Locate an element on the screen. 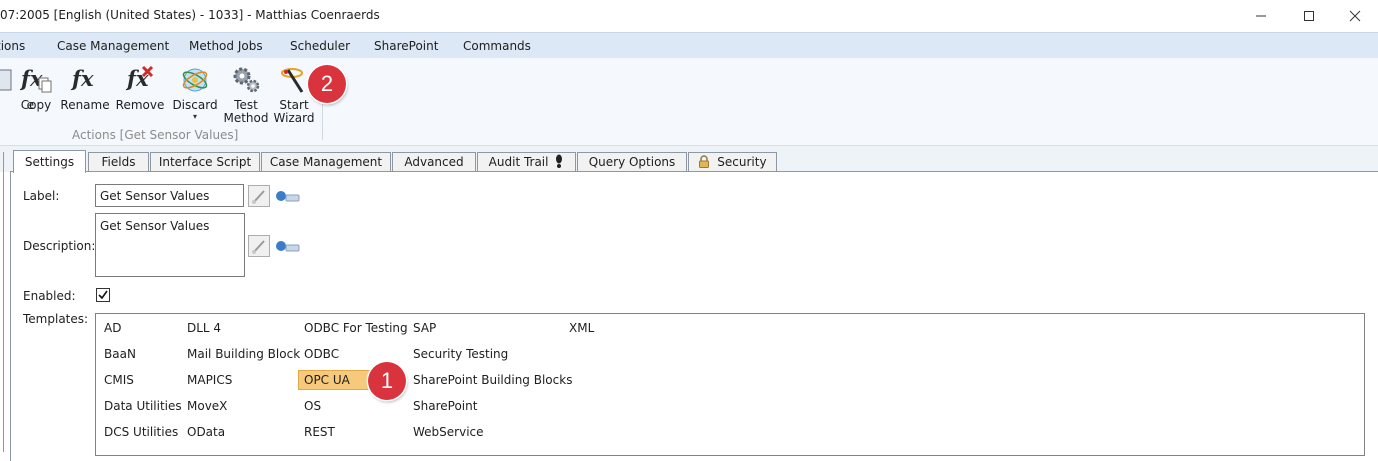 This screenshot has width=1378, height=461. tab-query-options: Query Options is located at coordinates (632, 162).